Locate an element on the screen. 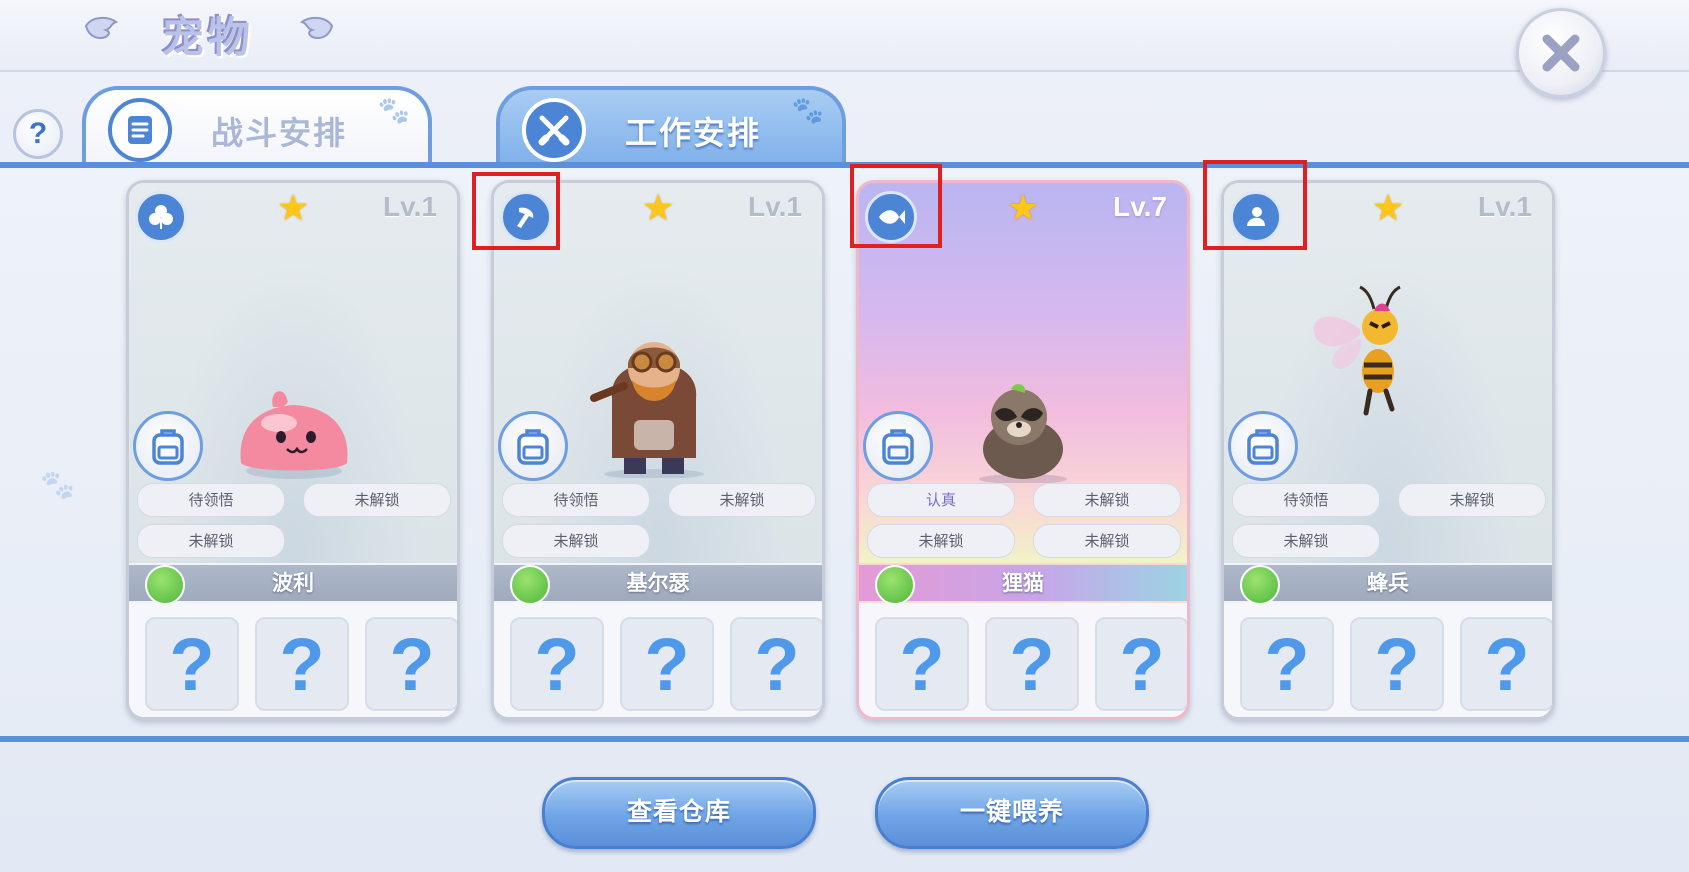 This screenshot has height=872, width=1689. pet-card: ★ Lv.1 待领悟 未解锁 未解锁 蜂兵 ? ? ? is located at coordinates (1388, 450).